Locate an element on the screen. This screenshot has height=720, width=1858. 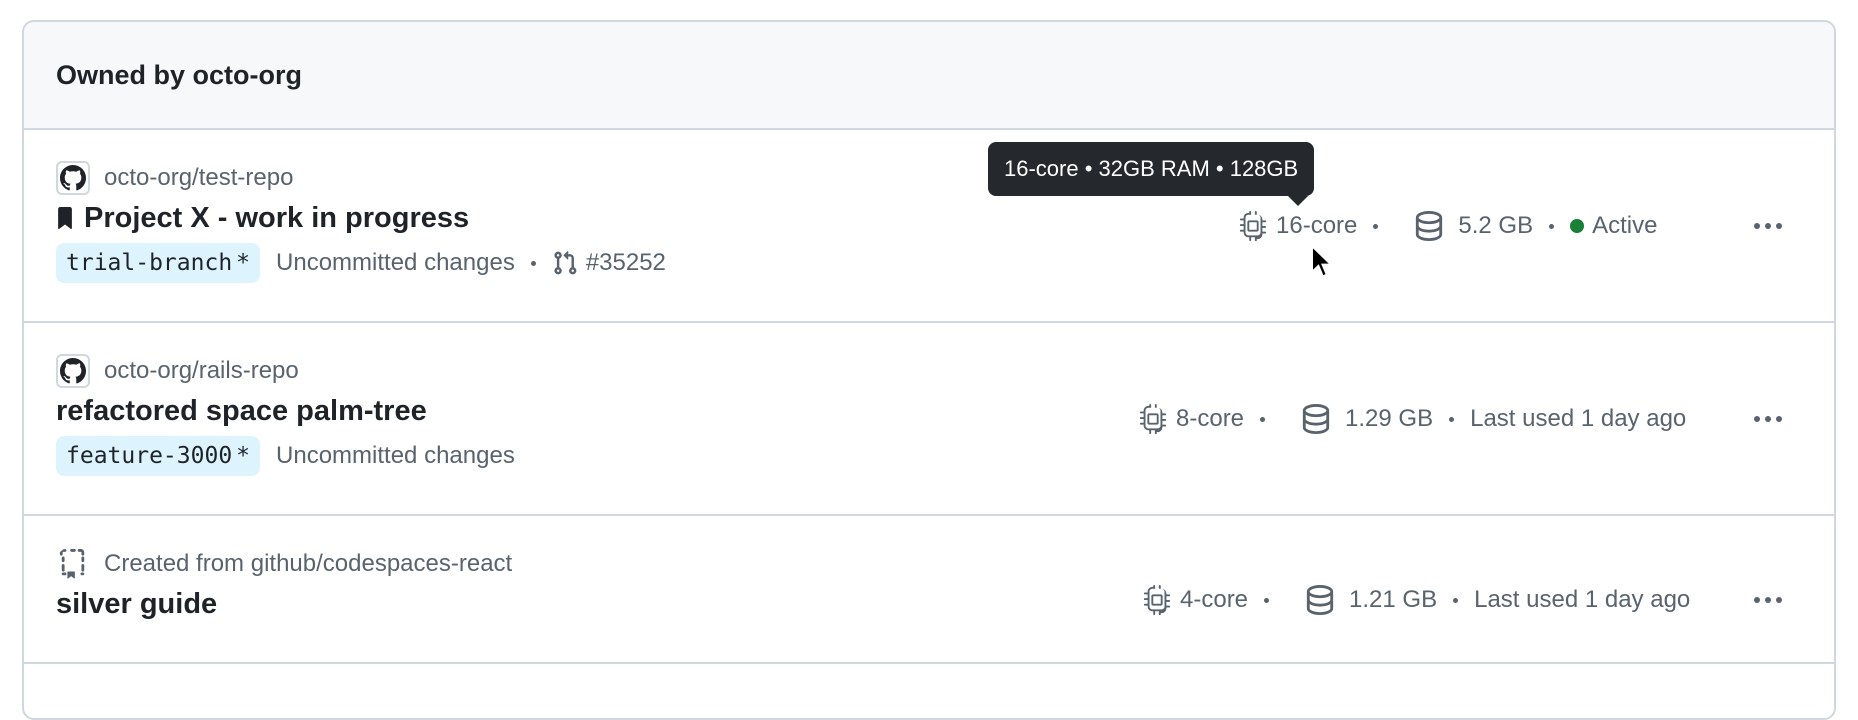
template-source-link: Created from github/codespaces-react is located at coordinates (308, 564).